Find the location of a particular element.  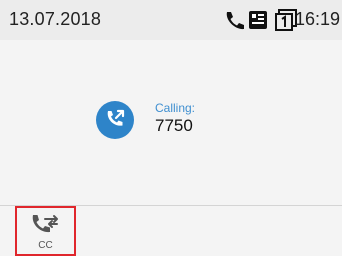

call-number: 7750 is located at coordinates (174, 125).